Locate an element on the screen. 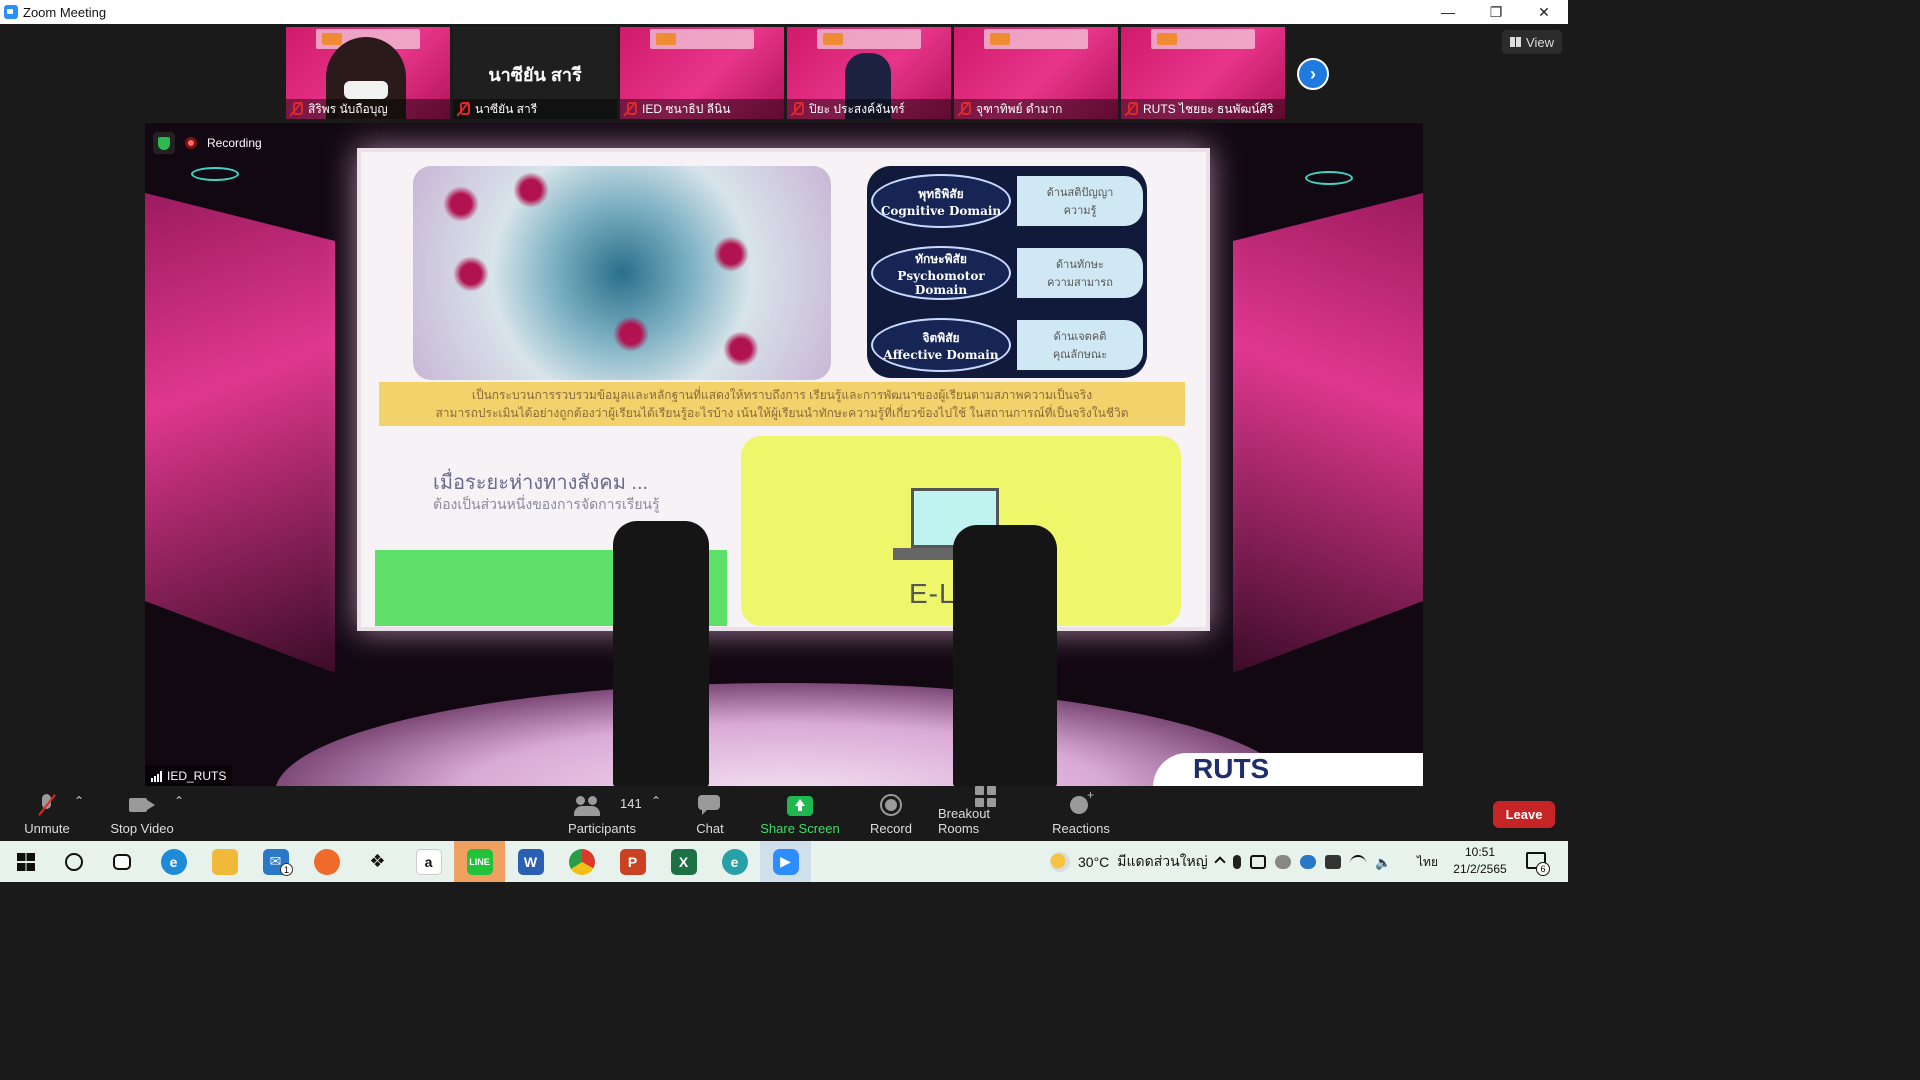  record-icon is located at coordinates (891, 805).